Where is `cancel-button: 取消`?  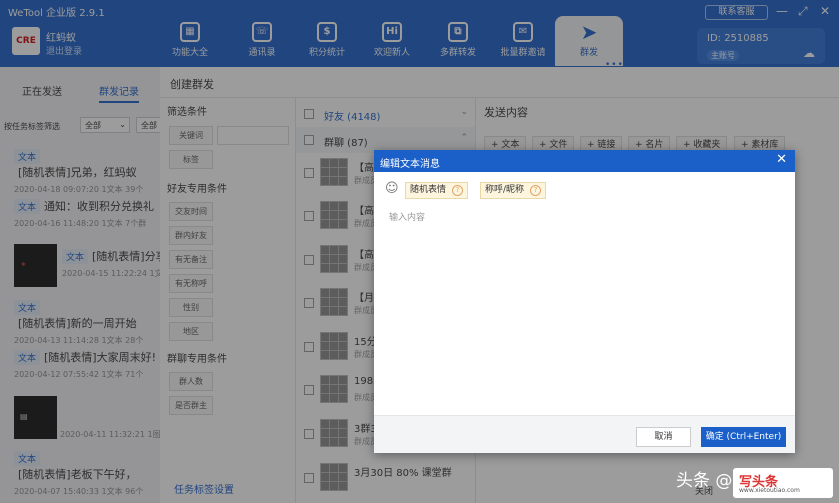
cancel-button: 取消 is located at coordinates (663, 437).